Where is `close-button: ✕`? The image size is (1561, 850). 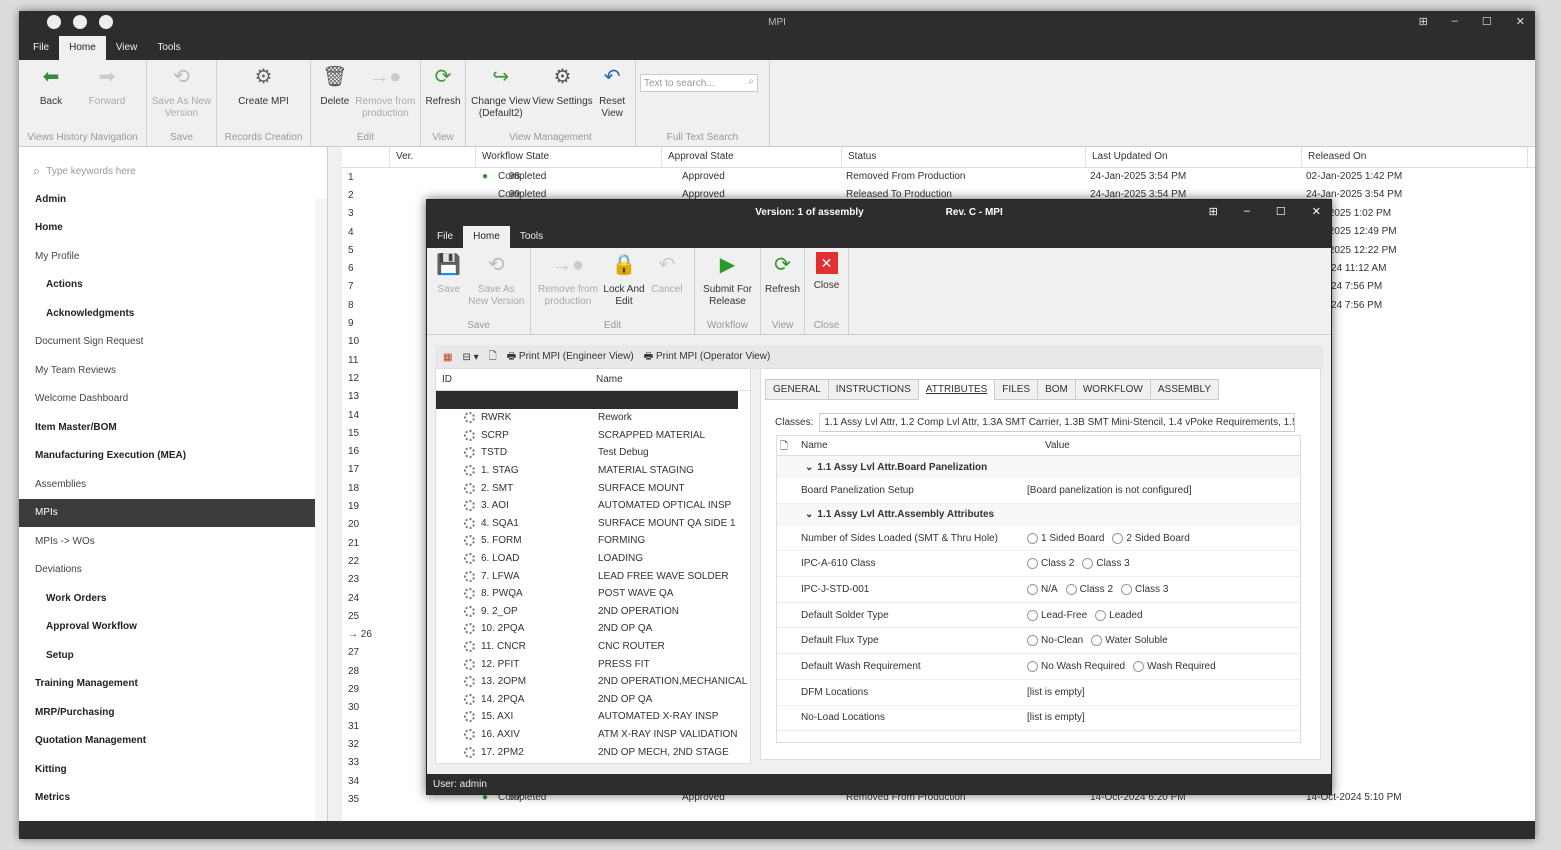
close-button: ✕ is located at coordinates (1520, 21).